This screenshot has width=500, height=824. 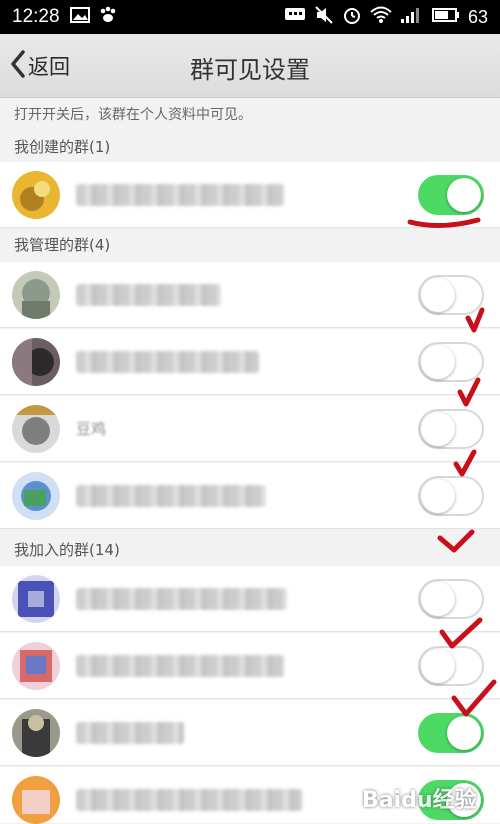 I want to click on watermark: Baidu经验, so click(x=419, y=800).